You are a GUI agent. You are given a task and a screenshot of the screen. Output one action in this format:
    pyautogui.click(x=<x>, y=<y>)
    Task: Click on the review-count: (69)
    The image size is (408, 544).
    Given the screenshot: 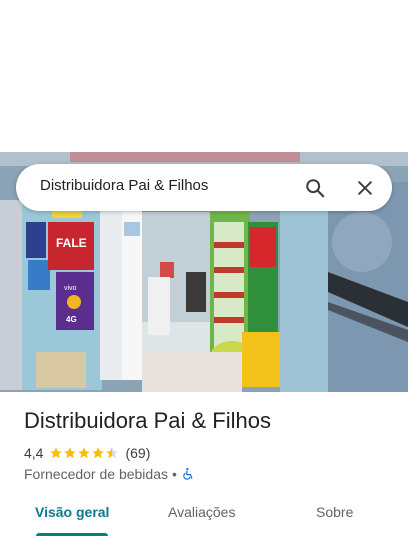 What is the action you would take?
    pyautogui.click(x=137, y=453)
    